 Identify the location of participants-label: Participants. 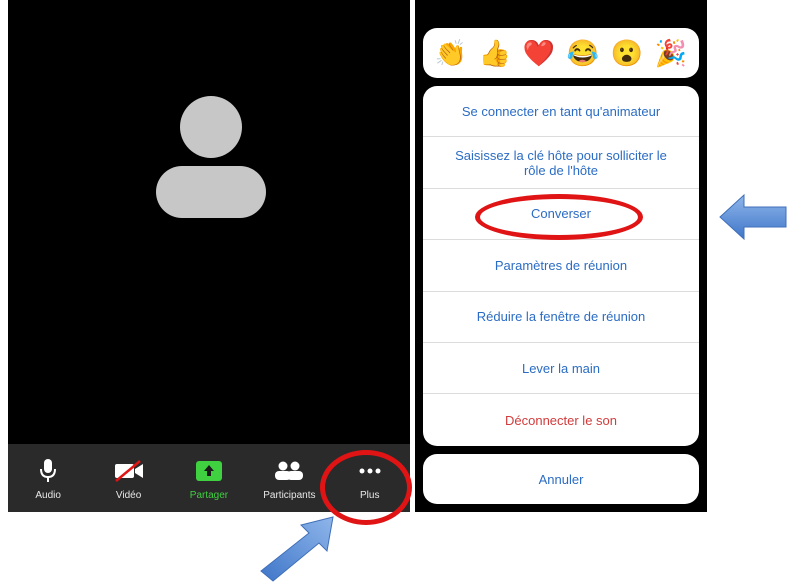
(289, 495).